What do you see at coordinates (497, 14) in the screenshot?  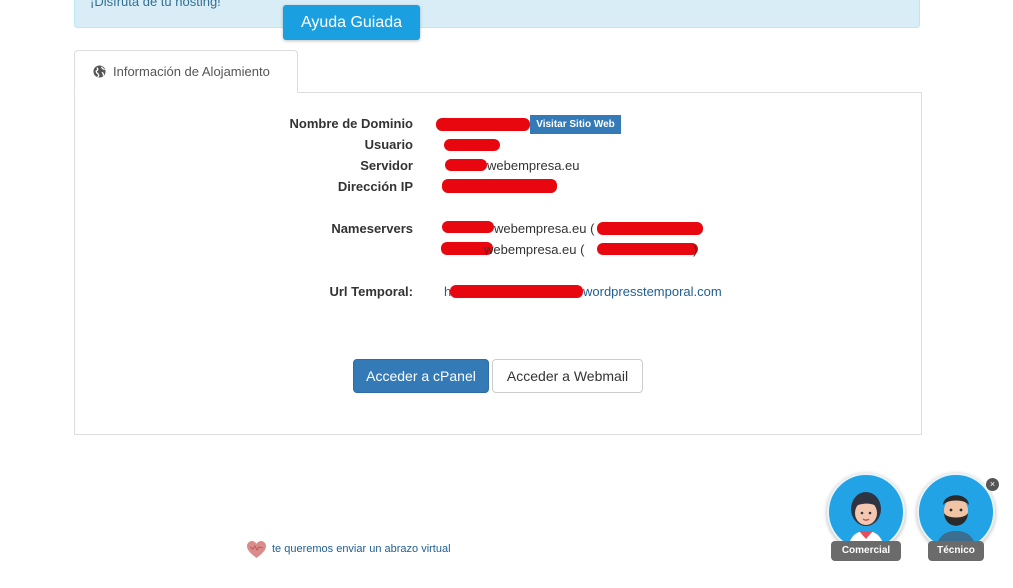 I see `info-alert: ¡Disfruta de tu hosting!` at bounding box center [497, 14].